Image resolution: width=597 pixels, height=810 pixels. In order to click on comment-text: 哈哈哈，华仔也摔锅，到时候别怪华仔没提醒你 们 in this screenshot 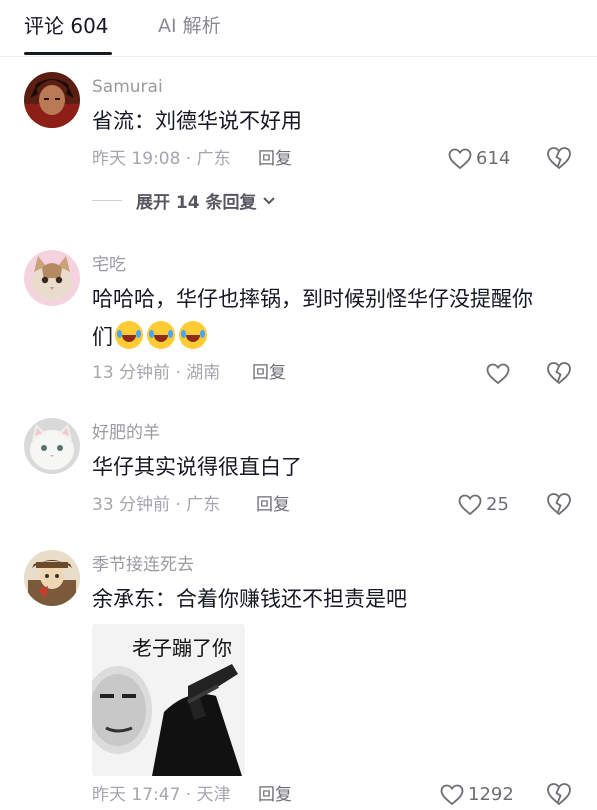, I will do `click(332, 318)`.